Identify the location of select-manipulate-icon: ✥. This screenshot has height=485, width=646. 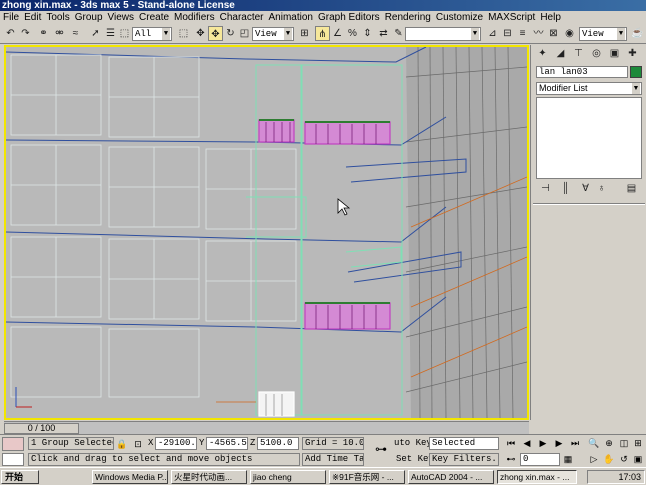
(200, 33).